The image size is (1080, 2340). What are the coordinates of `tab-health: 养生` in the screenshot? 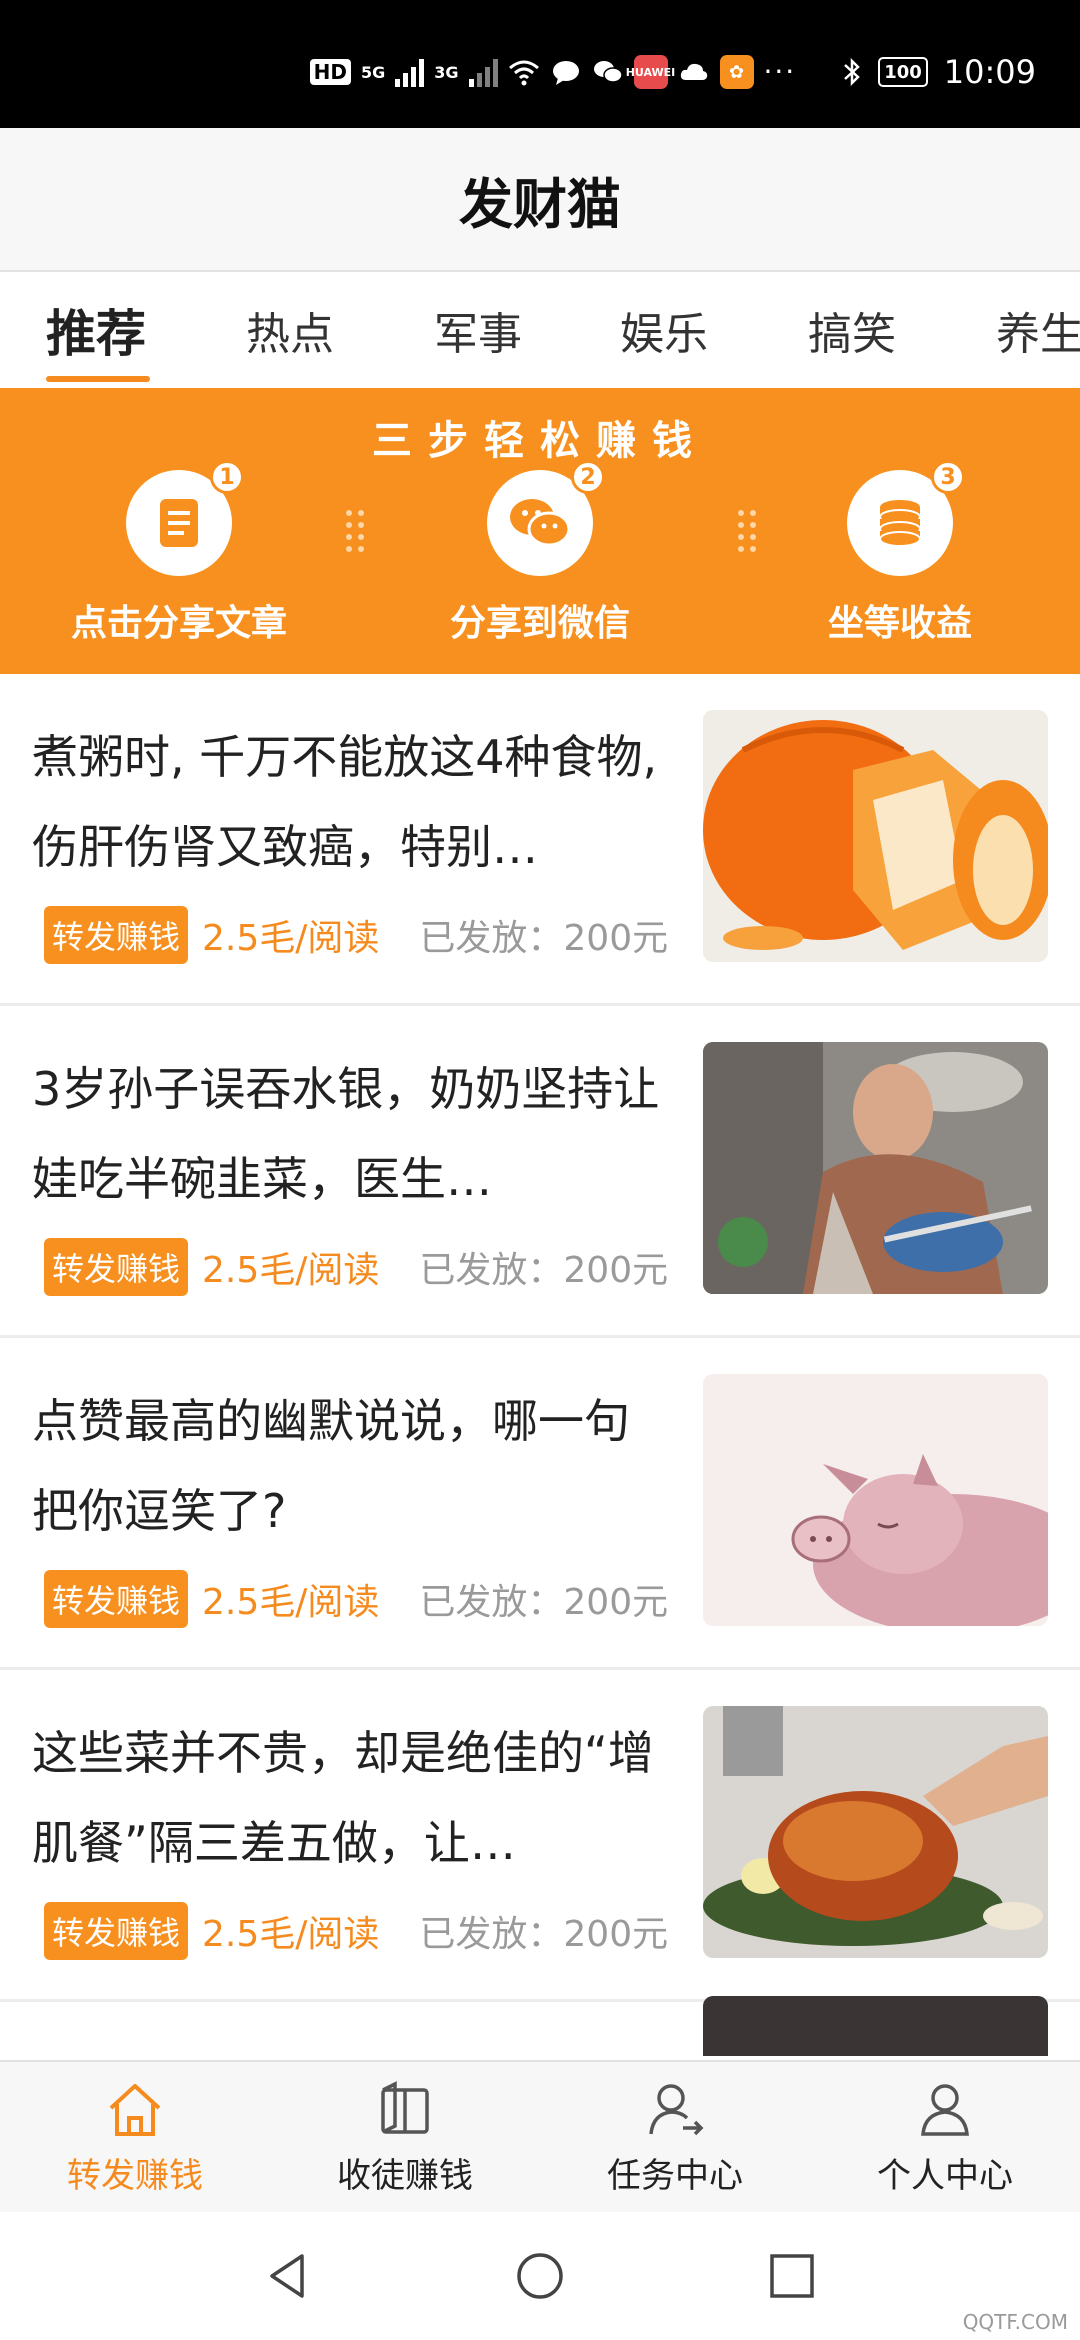 It's located at (1038, 330).